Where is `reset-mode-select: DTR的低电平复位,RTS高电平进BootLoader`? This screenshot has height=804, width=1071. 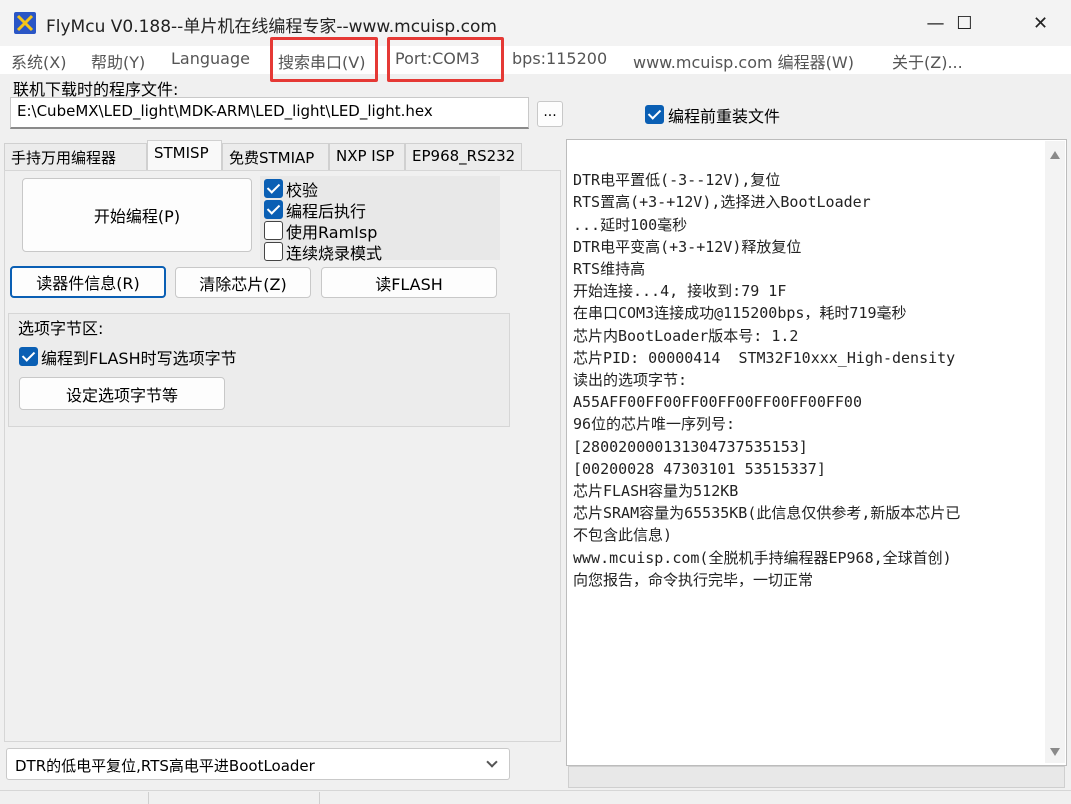
reset-mode-select: DTR的低电平复位,RTS高电平进BootLoader is located at coordinates (258, 764).